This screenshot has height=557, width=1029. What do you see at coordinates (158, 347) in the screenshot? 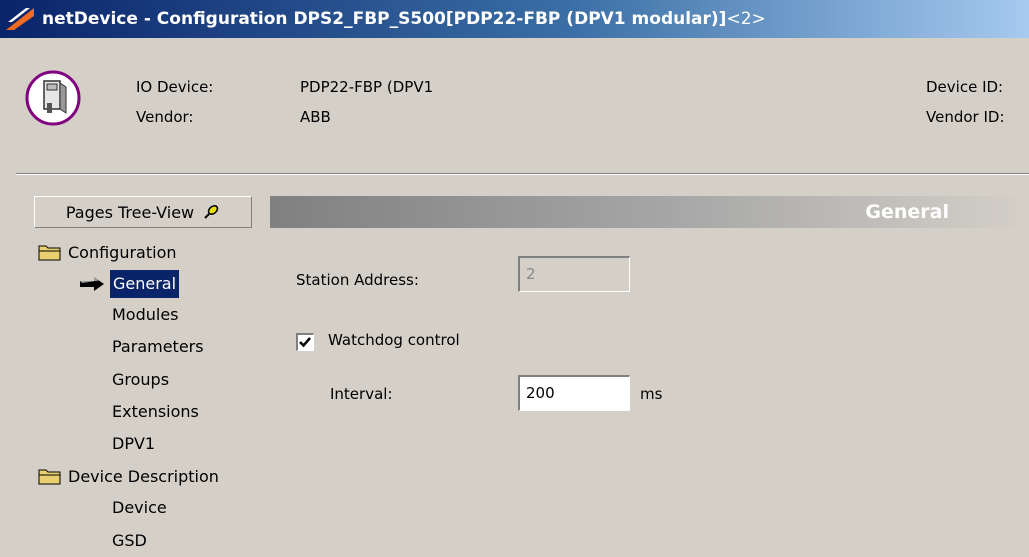
I see `tree-item-parameters: Parameters` at bounding box center [158, 347].